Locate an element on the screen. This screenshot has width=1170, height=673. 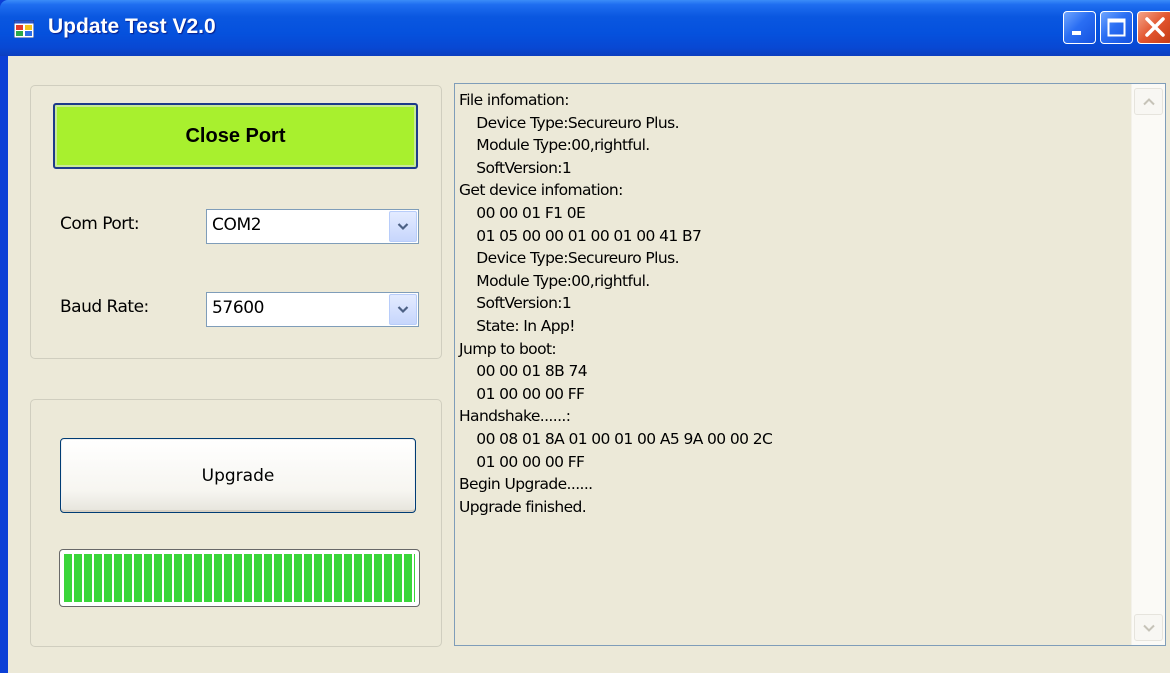
baud-rate-label: Baud Rate: is located at coordinates (104, 307).